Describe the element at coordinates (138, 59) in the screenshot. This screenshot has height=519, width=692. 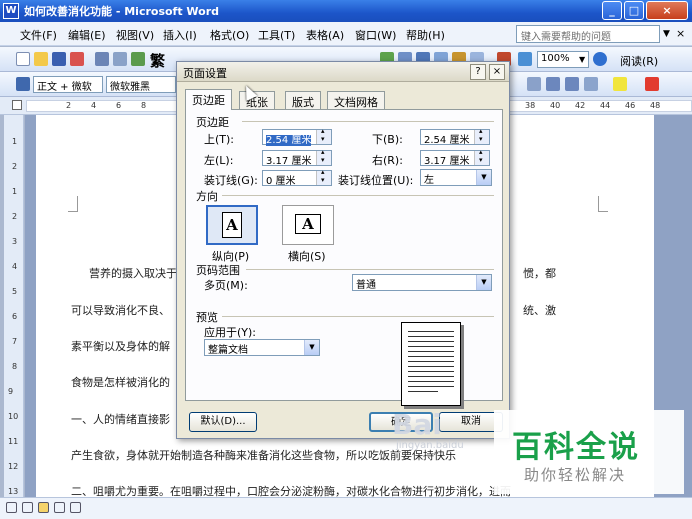
I see `spelling-icon` at that location.